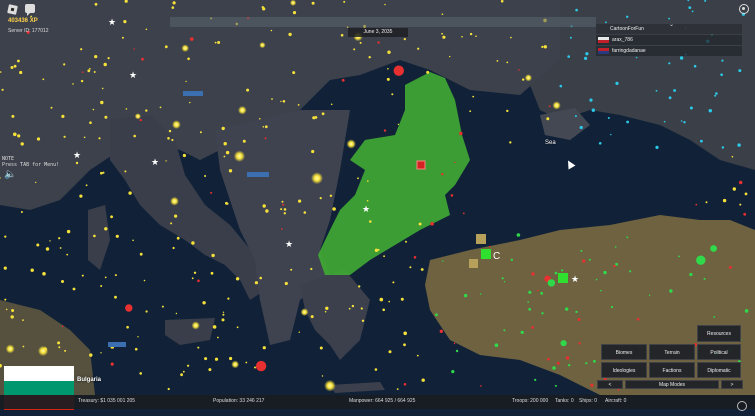  What do you see at coordinates (624, 352) in the screenshot?
I see `biomes-button: Biomes` at bounding box center [624, 352].